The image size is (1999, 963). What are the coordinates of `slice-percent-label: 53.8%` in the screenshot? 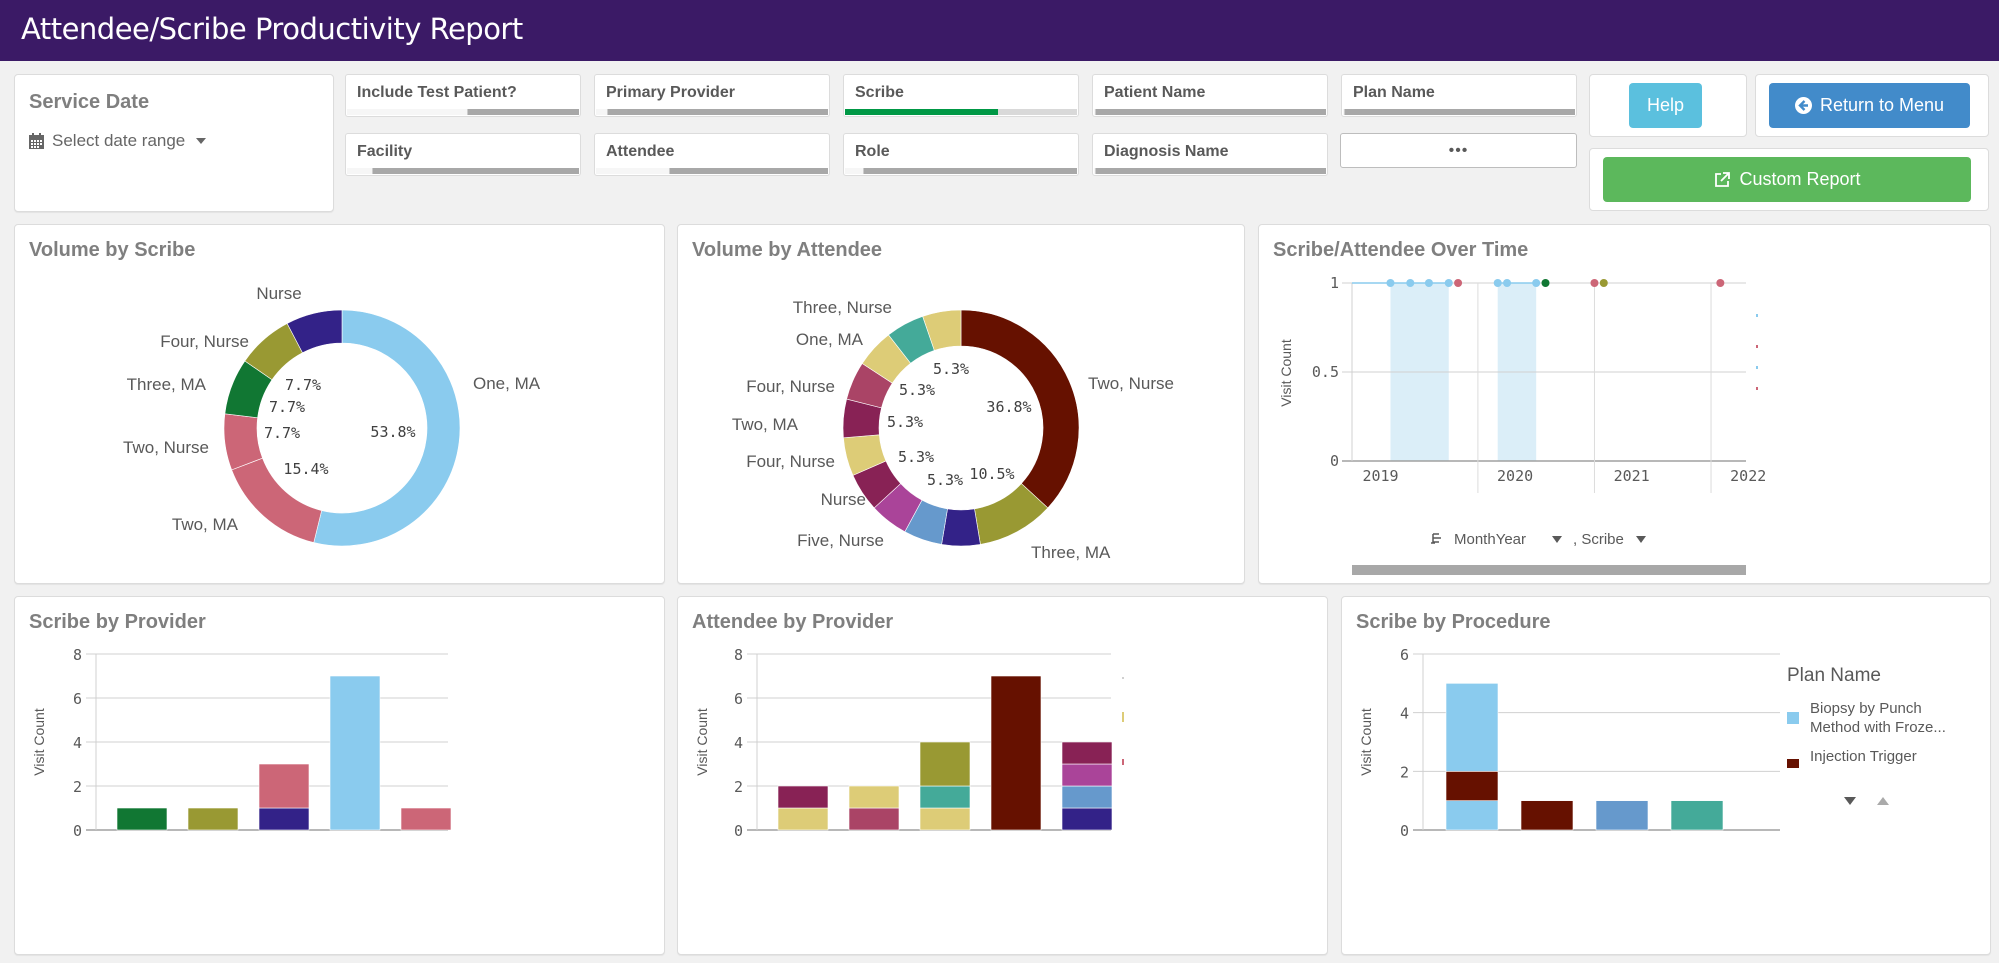 It's located at (392, 432).